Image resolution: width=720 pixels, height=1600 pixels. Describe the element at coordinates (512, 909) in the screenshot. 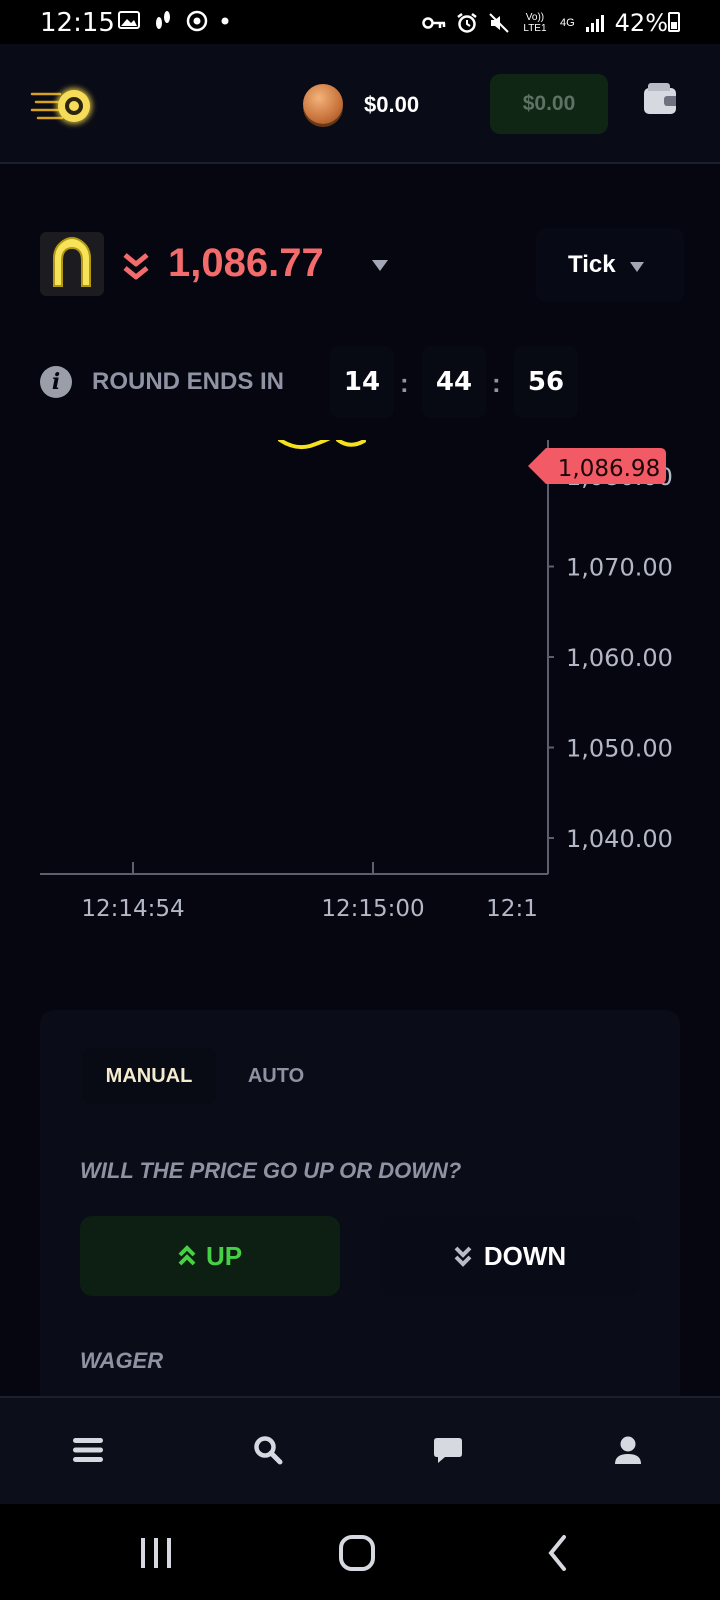

I see `x-tick-label: 12:1` at that location.